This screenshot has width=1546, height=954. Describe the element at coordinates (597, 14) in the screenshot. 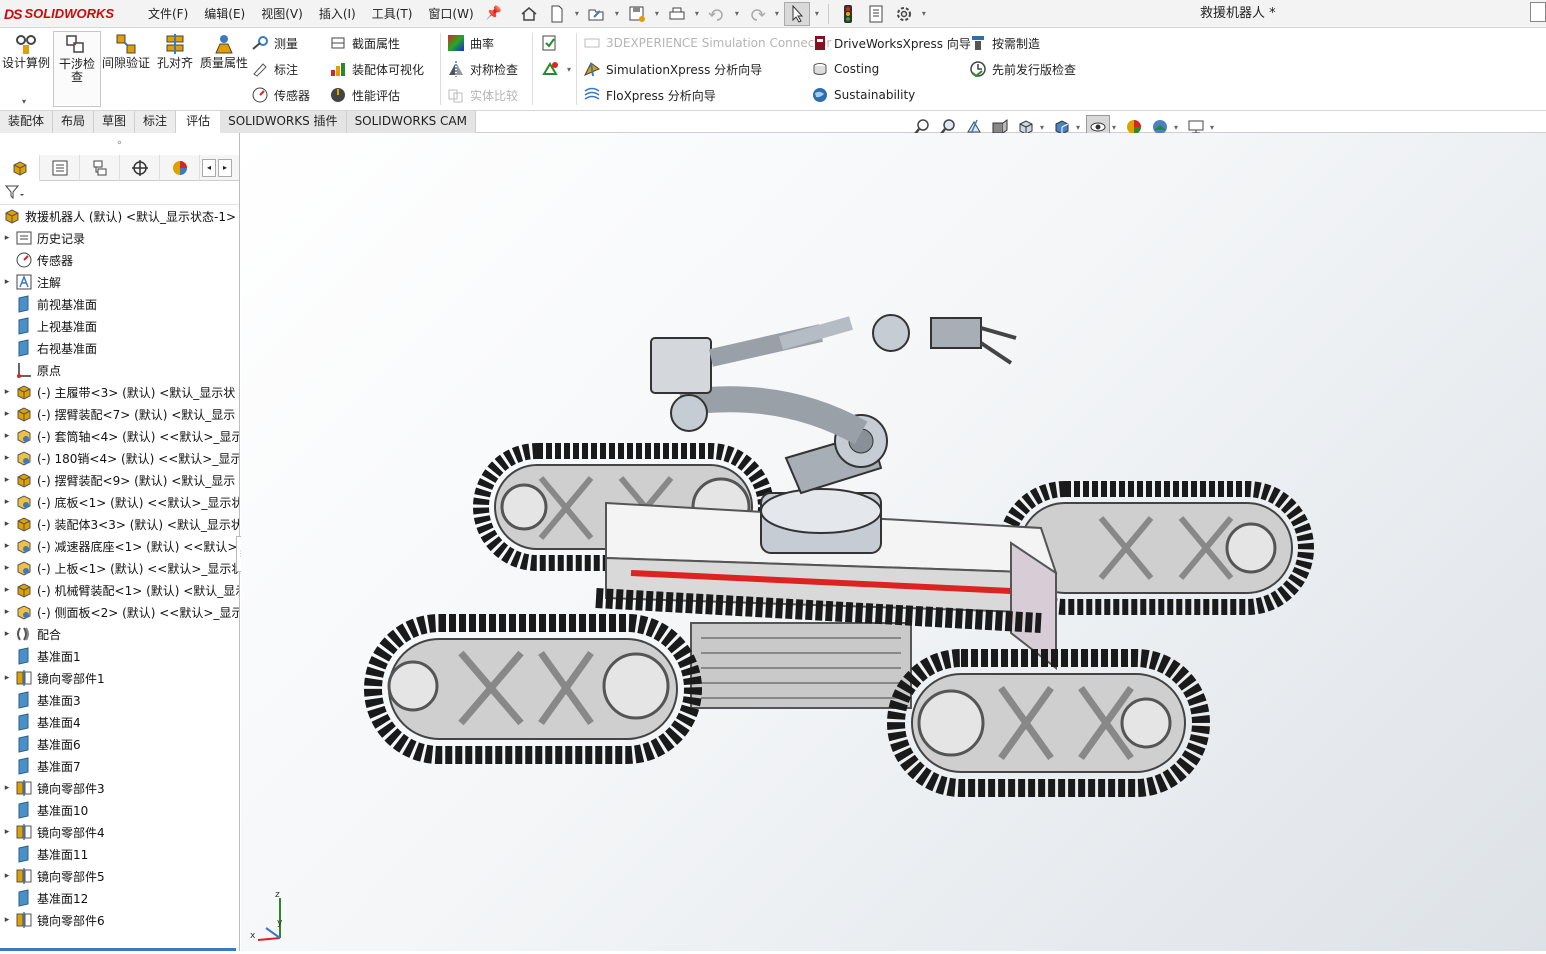

I see `open-icon` at that location.